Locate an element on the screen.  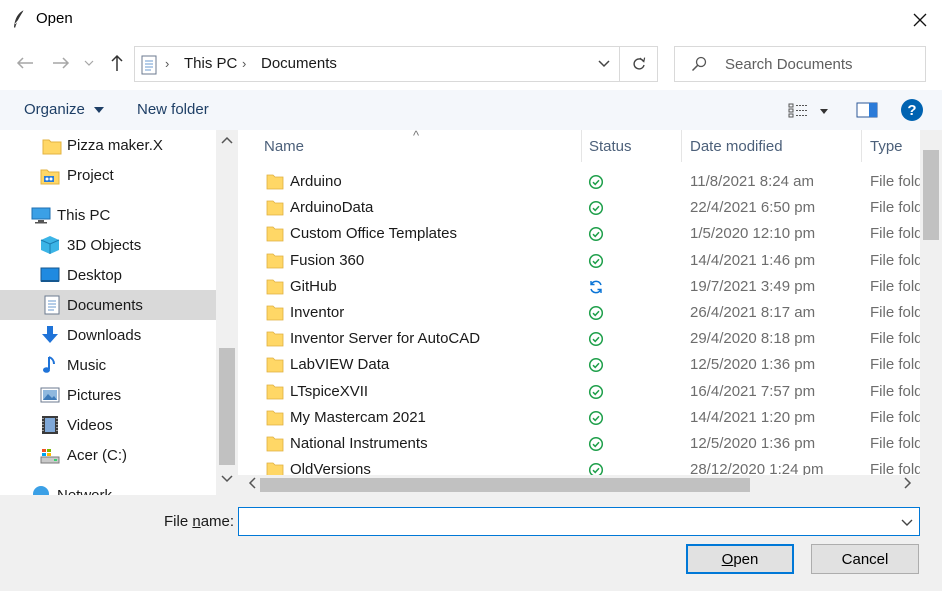
sidebar-item-pictures: Pictures is located at coordinates (108, 395).